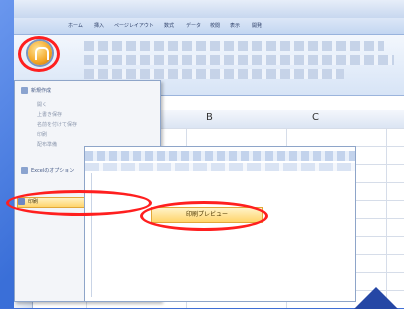 This screenshot has height=309, width=404. What do you see at coordinates (99, 25) in the screenshot?
I see `tab-insert: 挿入` at bounding box center [99, 25].